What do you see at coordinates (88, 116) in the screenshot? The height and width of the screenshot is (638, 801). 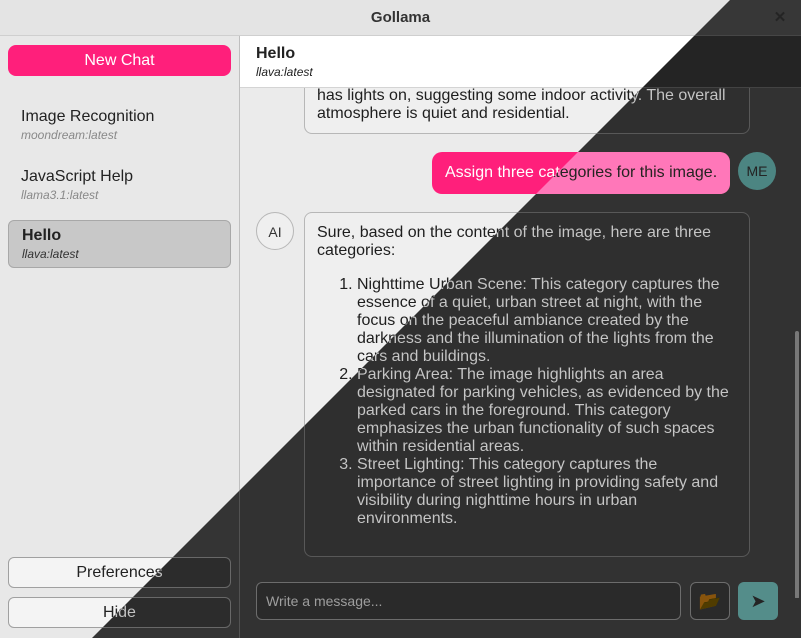 I see `chat-name: Image Recognition` at bounding box center [88, 116].